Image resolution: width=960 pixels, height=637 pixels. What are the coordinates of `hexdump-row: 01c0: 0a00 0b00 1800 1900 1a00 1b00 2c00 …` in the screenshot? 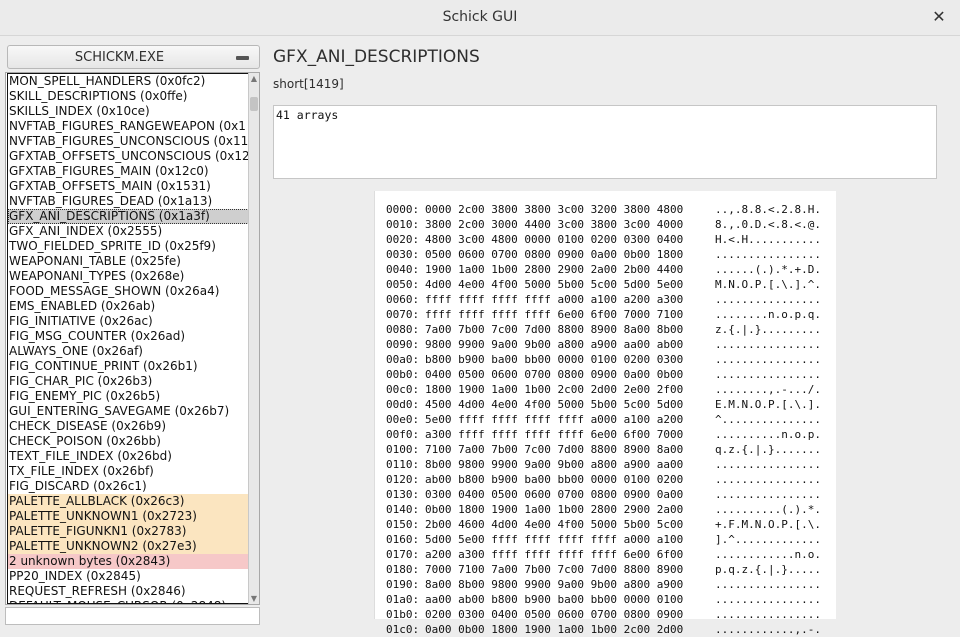 It's located at (606, 629).